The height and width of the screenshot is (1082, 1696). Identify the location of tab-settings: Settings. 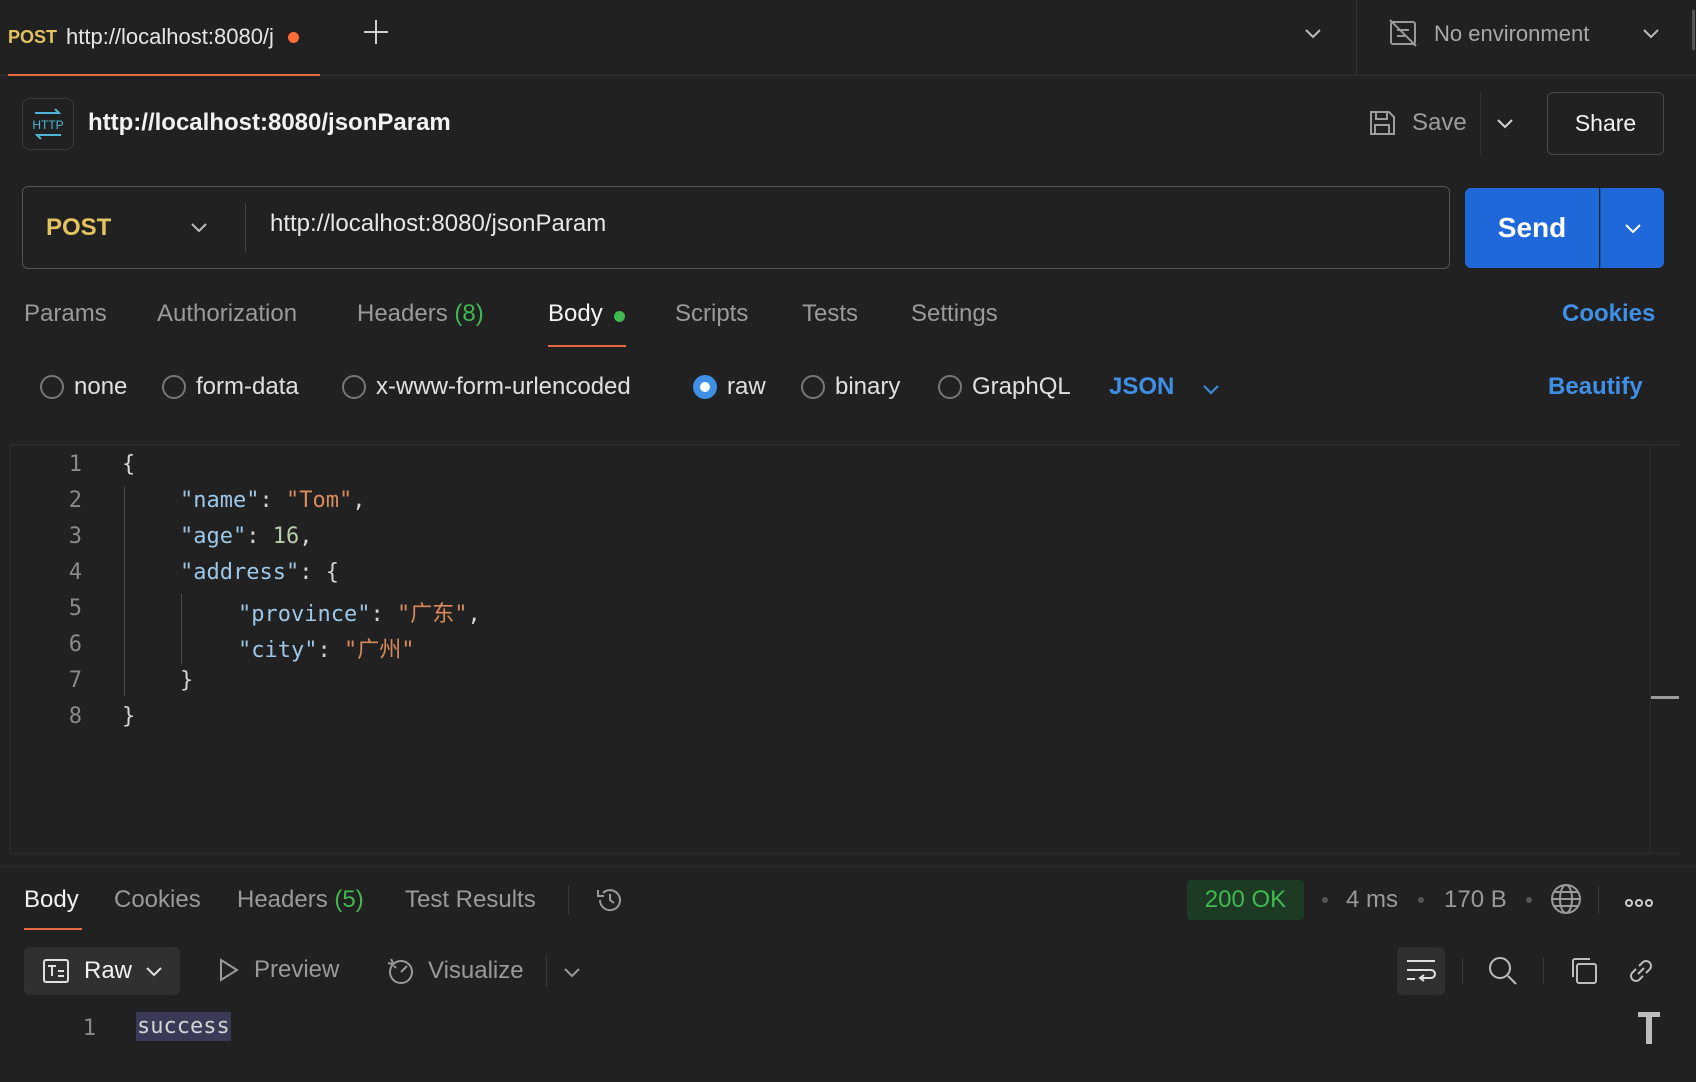
(954, 314).